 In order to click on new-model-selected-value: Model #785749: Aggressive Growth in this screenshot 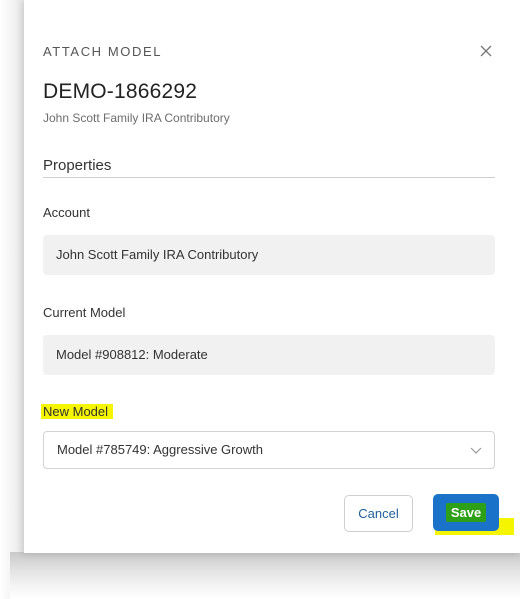, I will do `click(160, 449)`.